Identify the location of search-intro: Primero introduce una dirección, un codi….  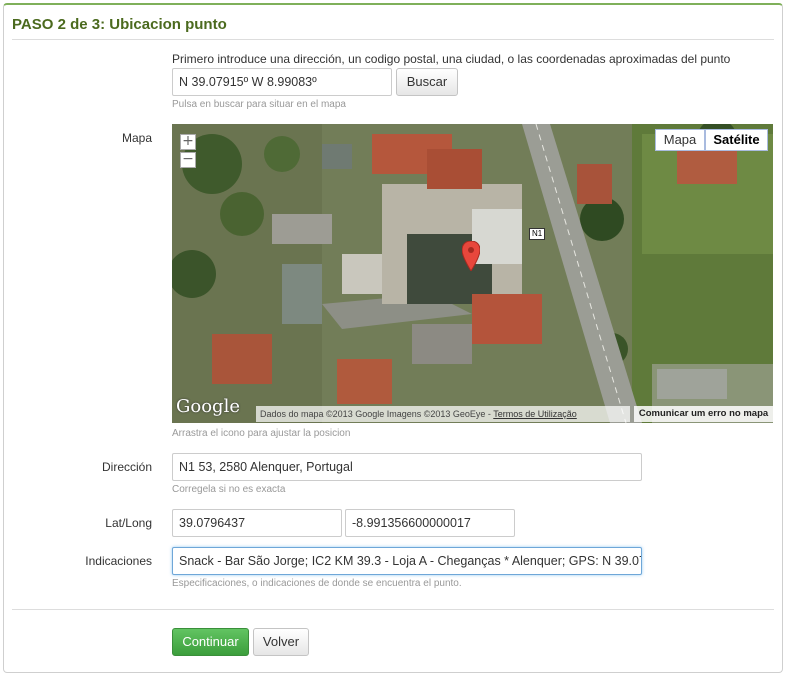
(451, 59).